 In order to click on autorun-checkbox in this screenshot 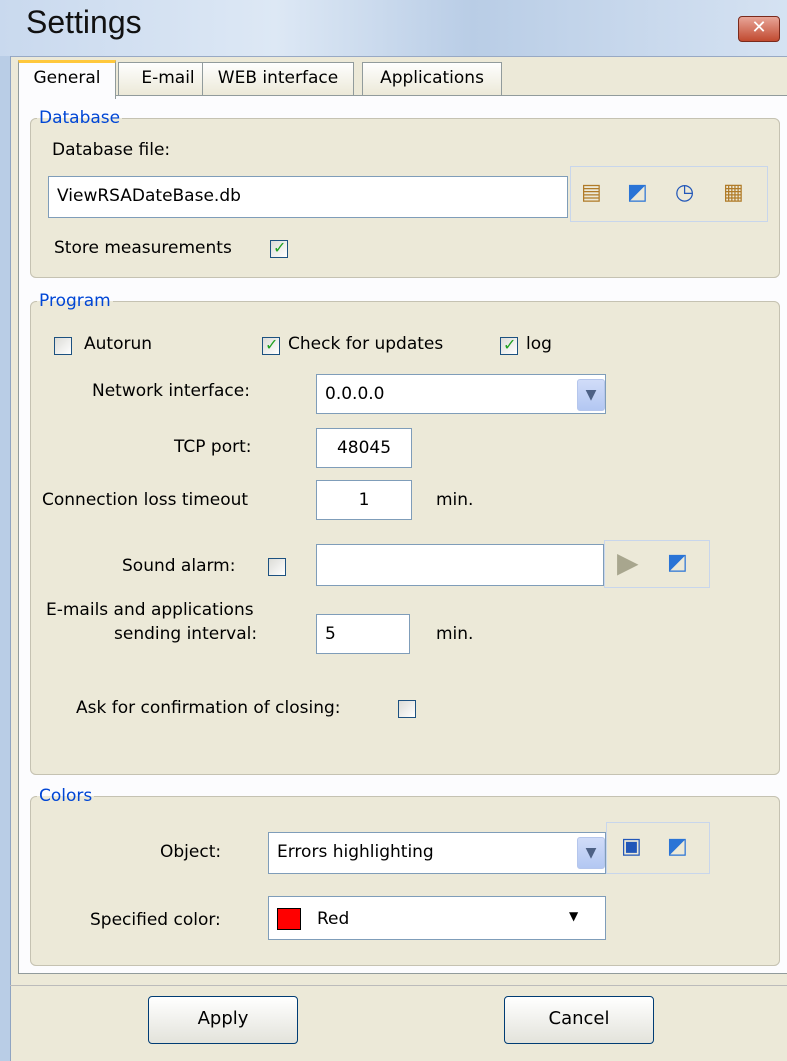, I will do `click(63, 346)`.